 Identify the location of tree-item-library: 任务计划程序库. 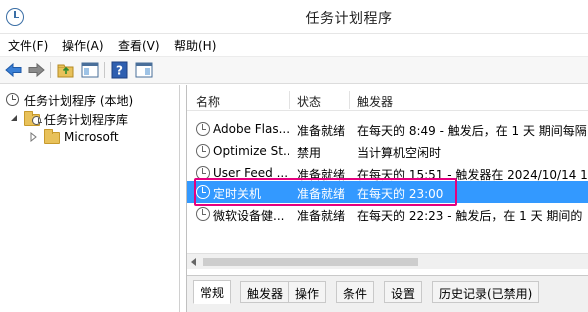
(92, 119).